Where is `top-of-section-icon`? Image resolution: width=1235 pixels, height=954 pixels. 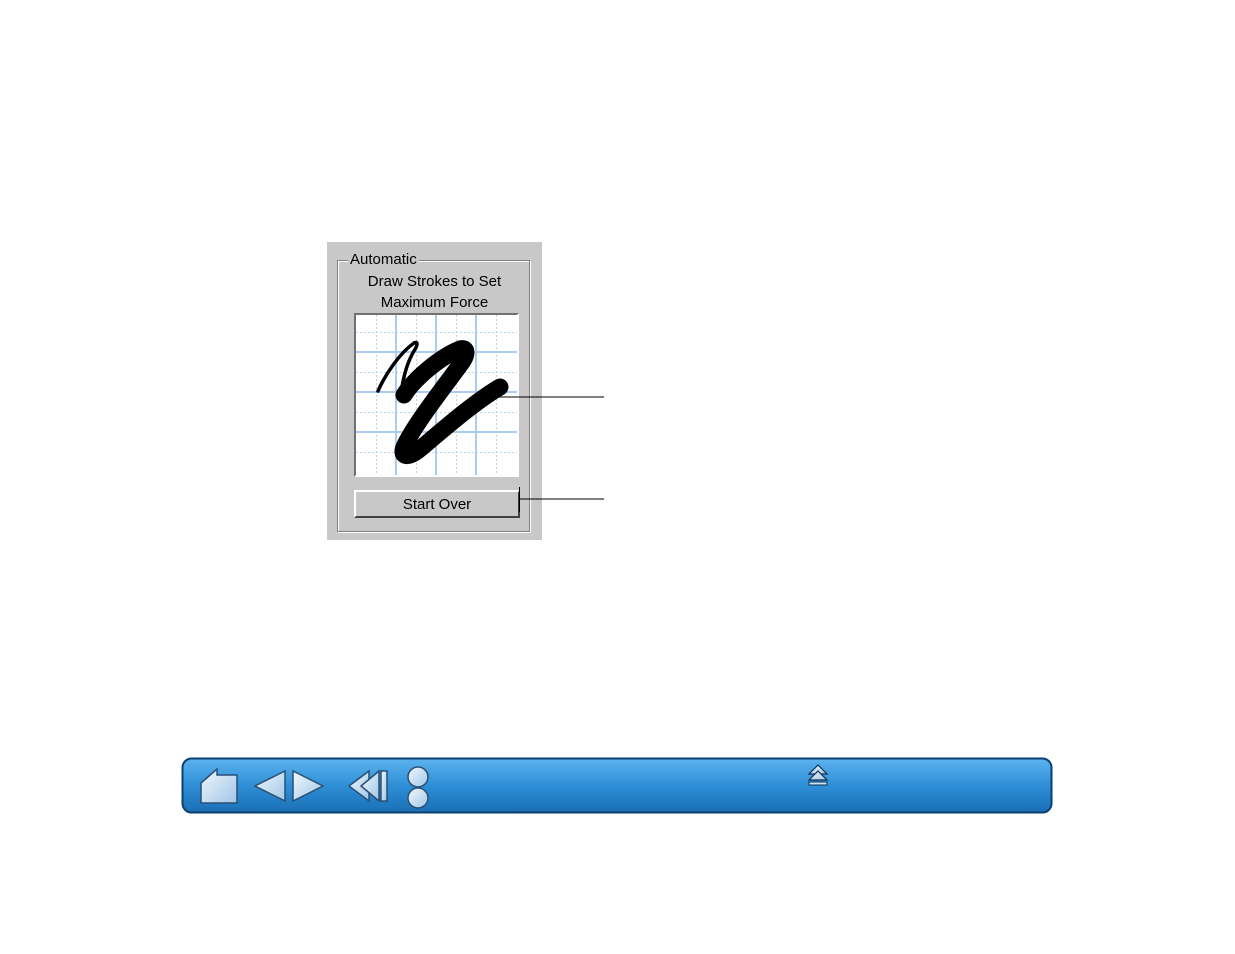
top-of-section-icon is located at coordinates (818, 775).